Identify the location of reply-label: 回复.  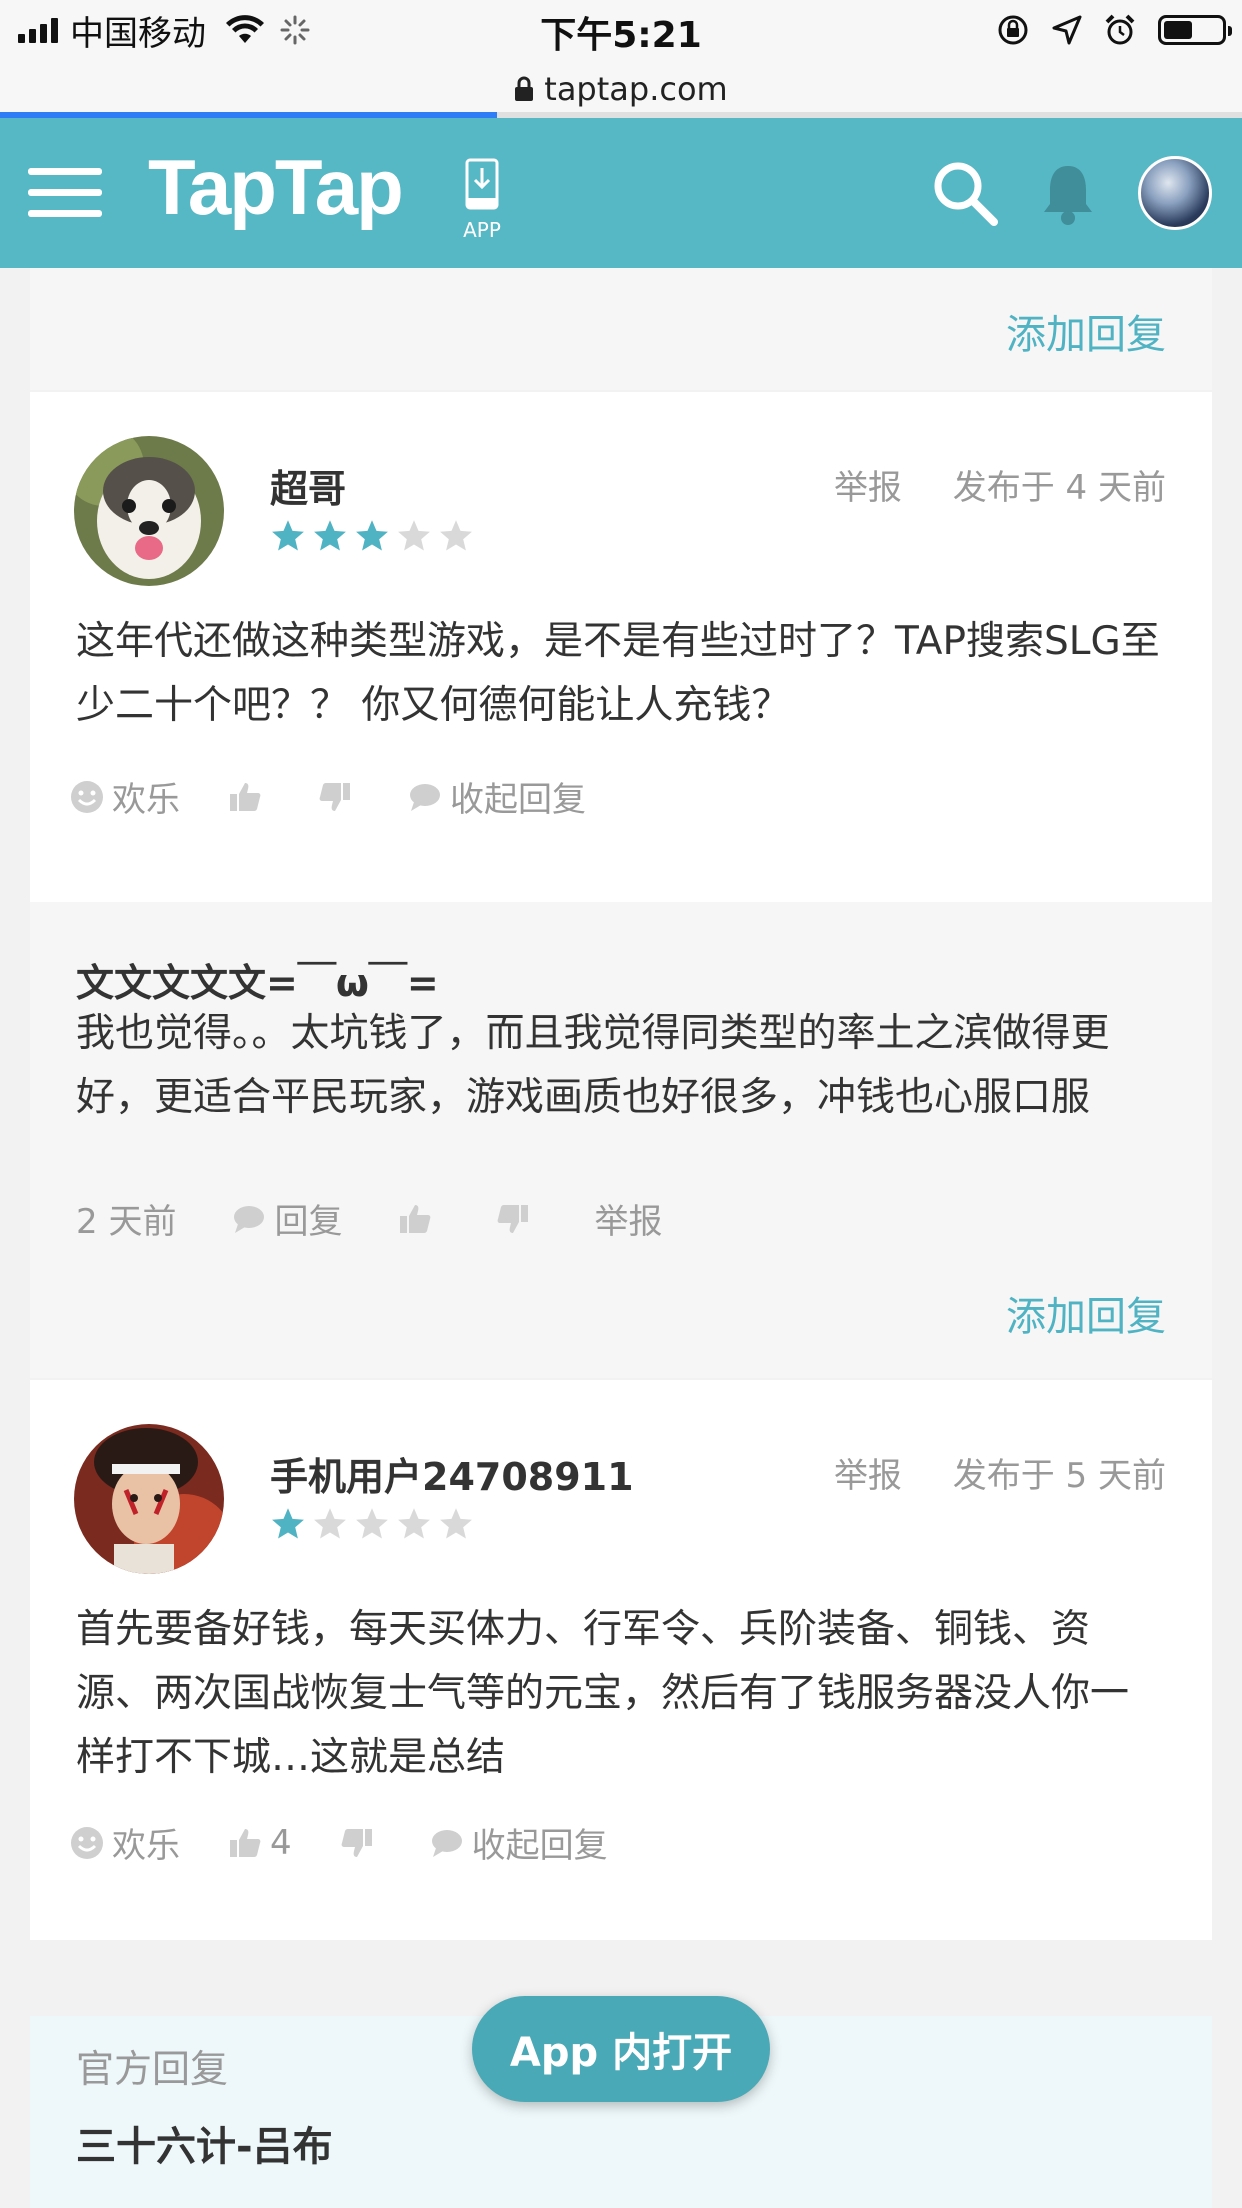
(308, 1222).